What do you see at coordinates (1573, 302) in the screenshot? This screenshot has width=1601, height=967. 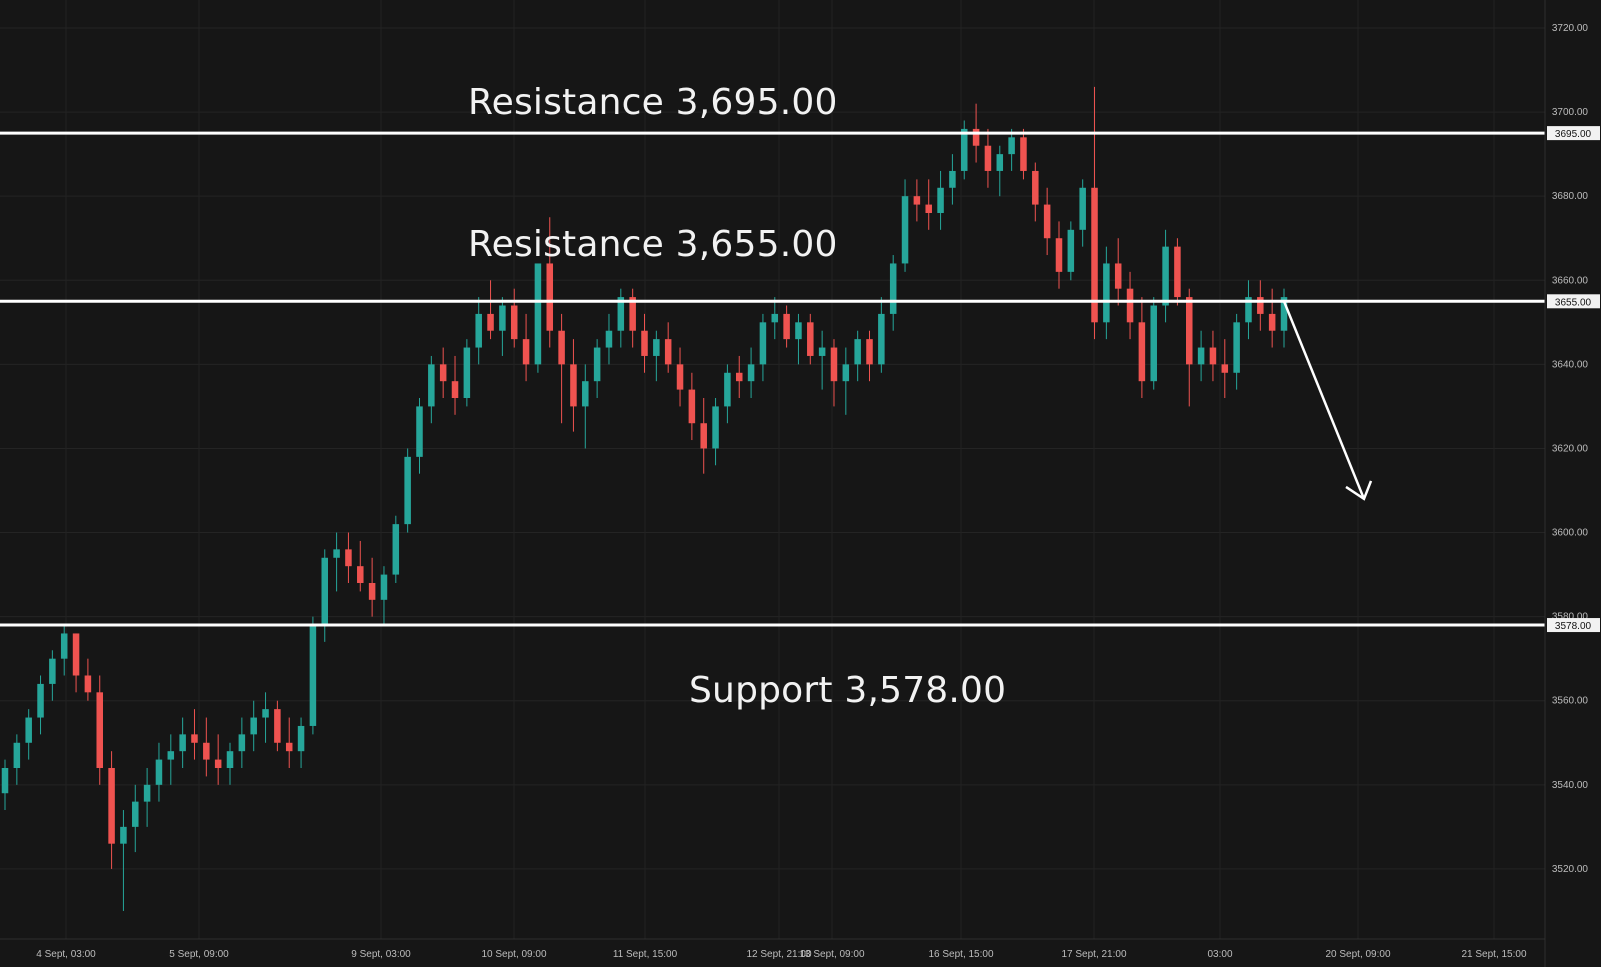 I see `level-price-label: 3655.00` at bounding box center [1573, 302].